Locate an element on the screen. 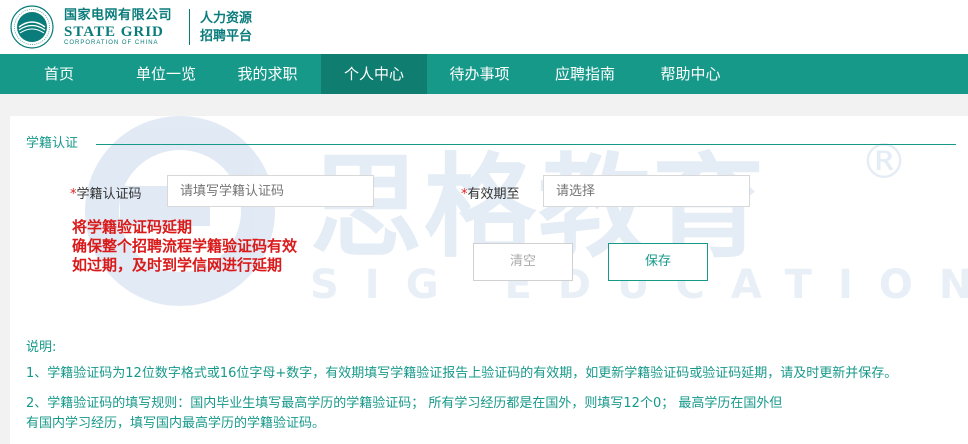 This screenshot has height=444, width=968. nav-item-my-applications: 我的求职 is located at coordinates (267, 74).